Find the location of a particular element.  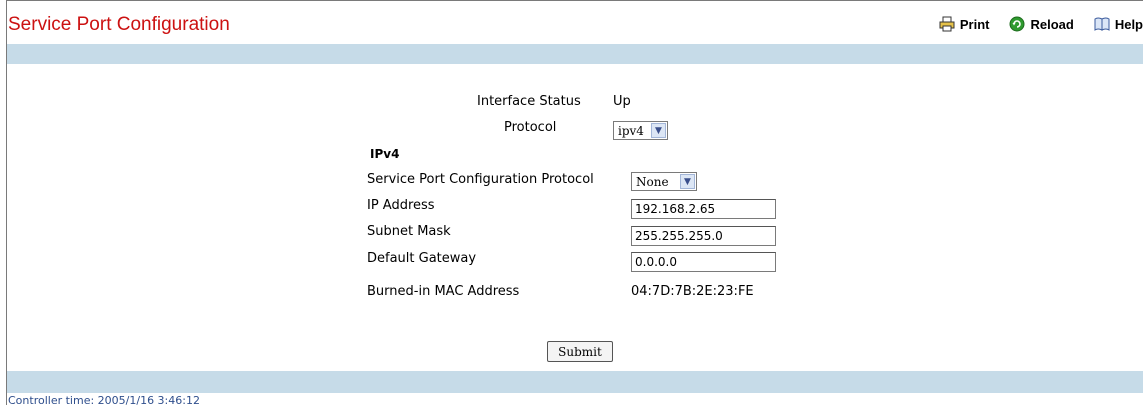

protocol-select: ipv4 ▼ is located at coordinates (640, 130).